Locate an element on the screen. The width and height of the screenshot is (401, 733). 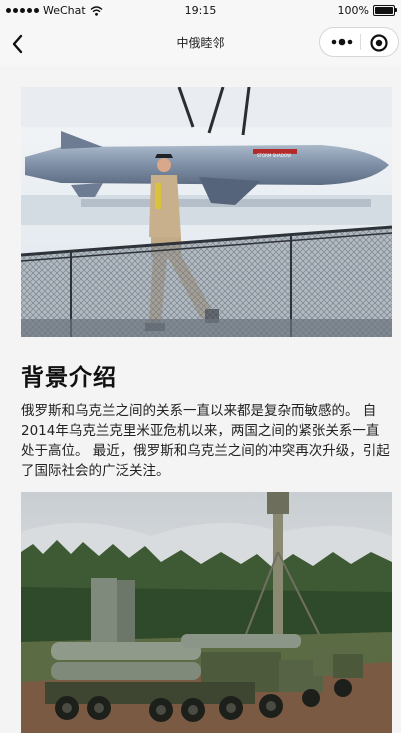
battery-icon is located at coordinates (385, 10).